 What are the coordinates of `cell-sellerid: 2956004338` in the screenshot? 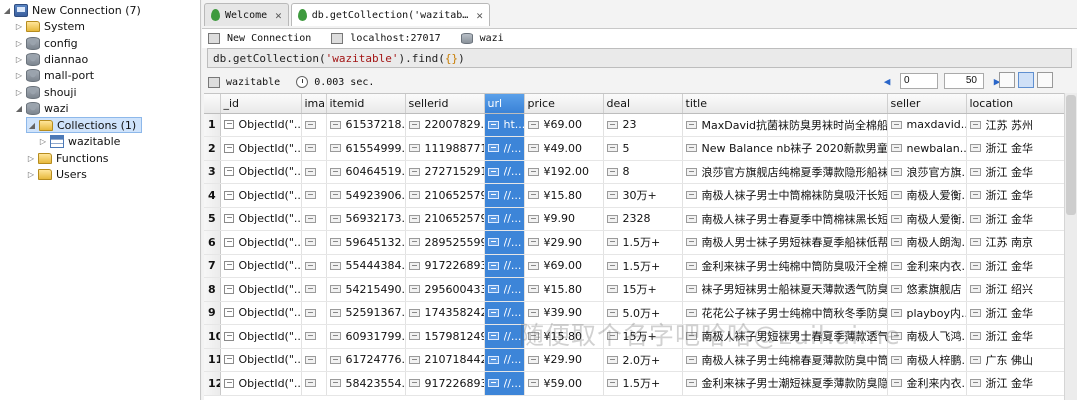 It's located at (445, 289).